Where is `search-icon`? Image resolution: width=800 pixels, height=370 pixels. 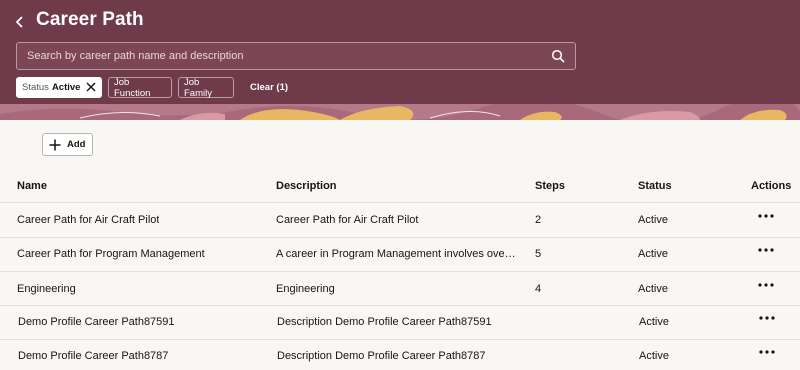 search-icon is located at coordinates (558, 56).